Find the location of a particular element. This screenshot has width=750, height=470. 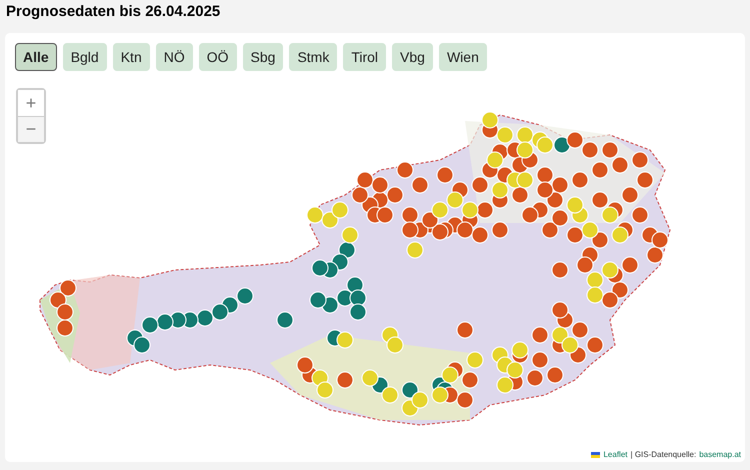

attribution-text: | GIS-Datenquelle: is located at coordinates (663, 455).